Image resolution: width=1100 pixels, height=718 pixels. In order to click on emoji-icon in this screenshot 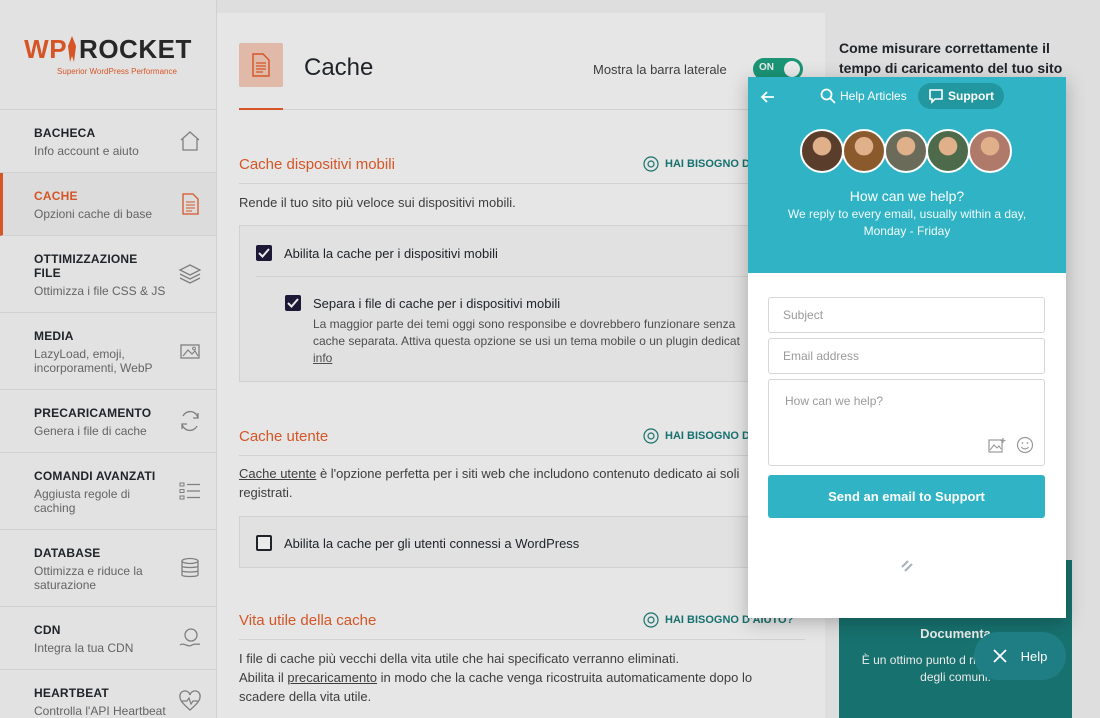, I will do `click(1025, 445)`.